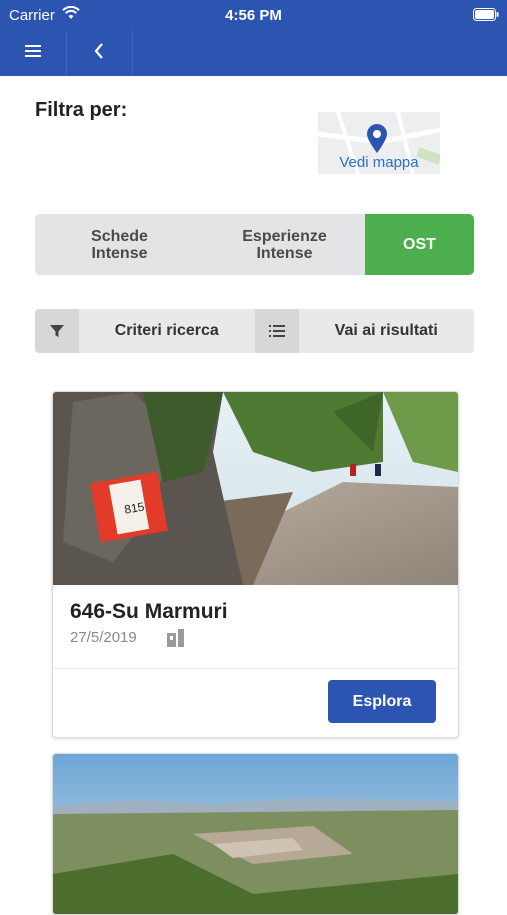 The width and height of the screenshot is (507, 915). What do you see at coordinates (103, 637) in the screenshot?
I see `card-date: 27/5/2019` at bounding box center [103, 637].